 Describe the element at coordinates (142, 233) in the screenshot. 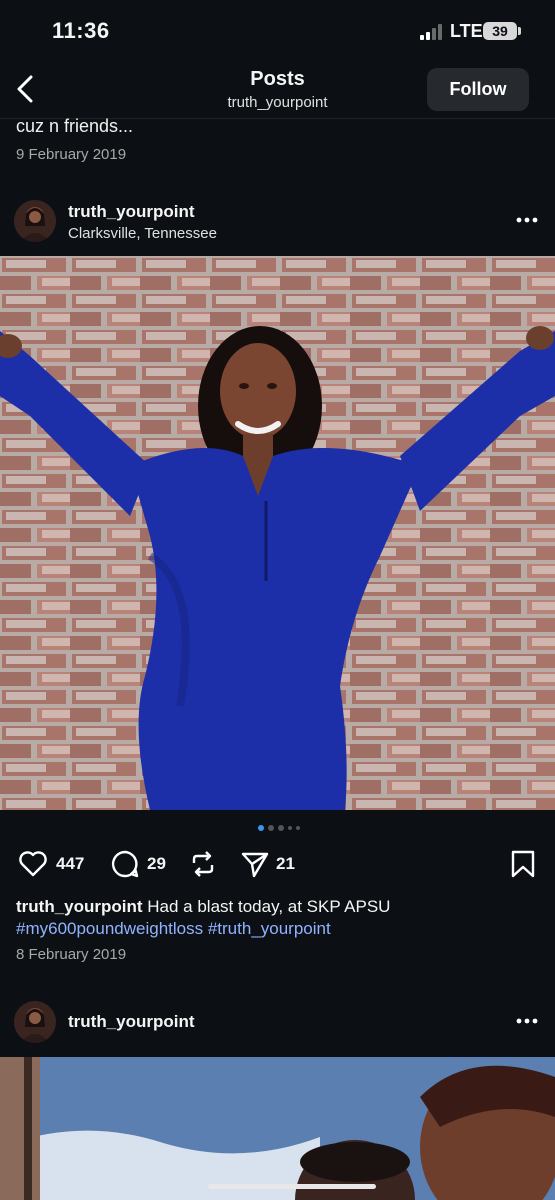

I see `post-location: Clarksville, Tennessee` at that location.